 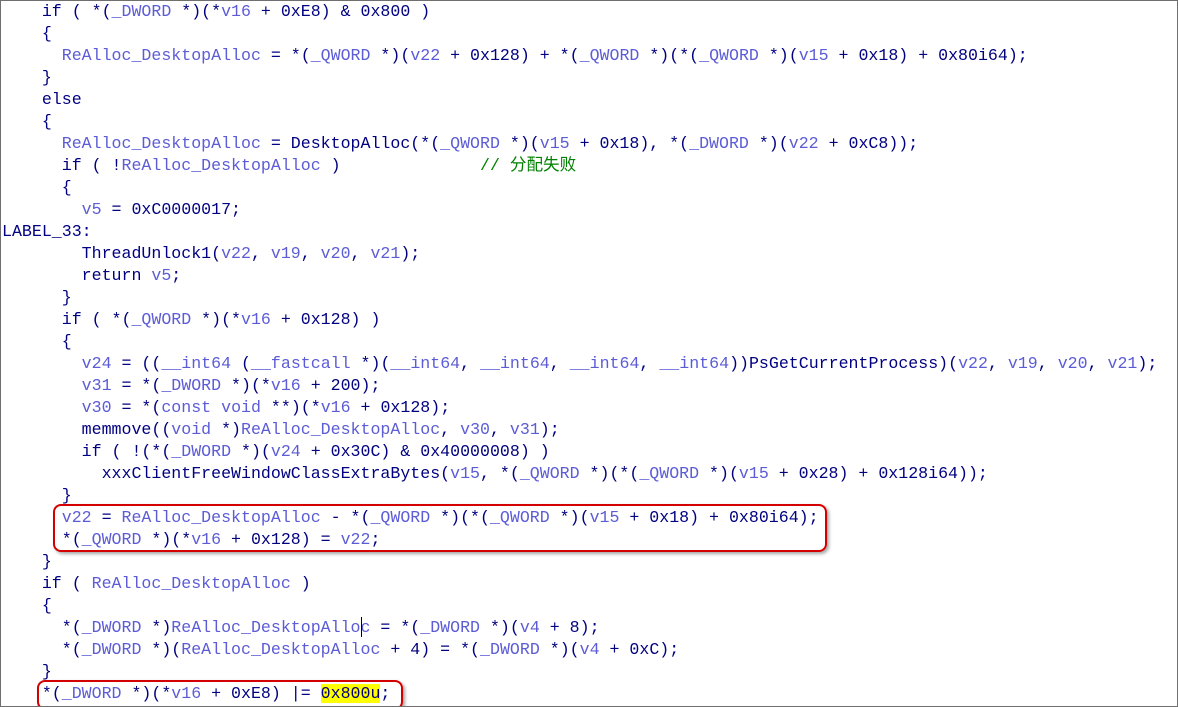 I want to click on code-type: __fastcall, so click(x=300, y=363).